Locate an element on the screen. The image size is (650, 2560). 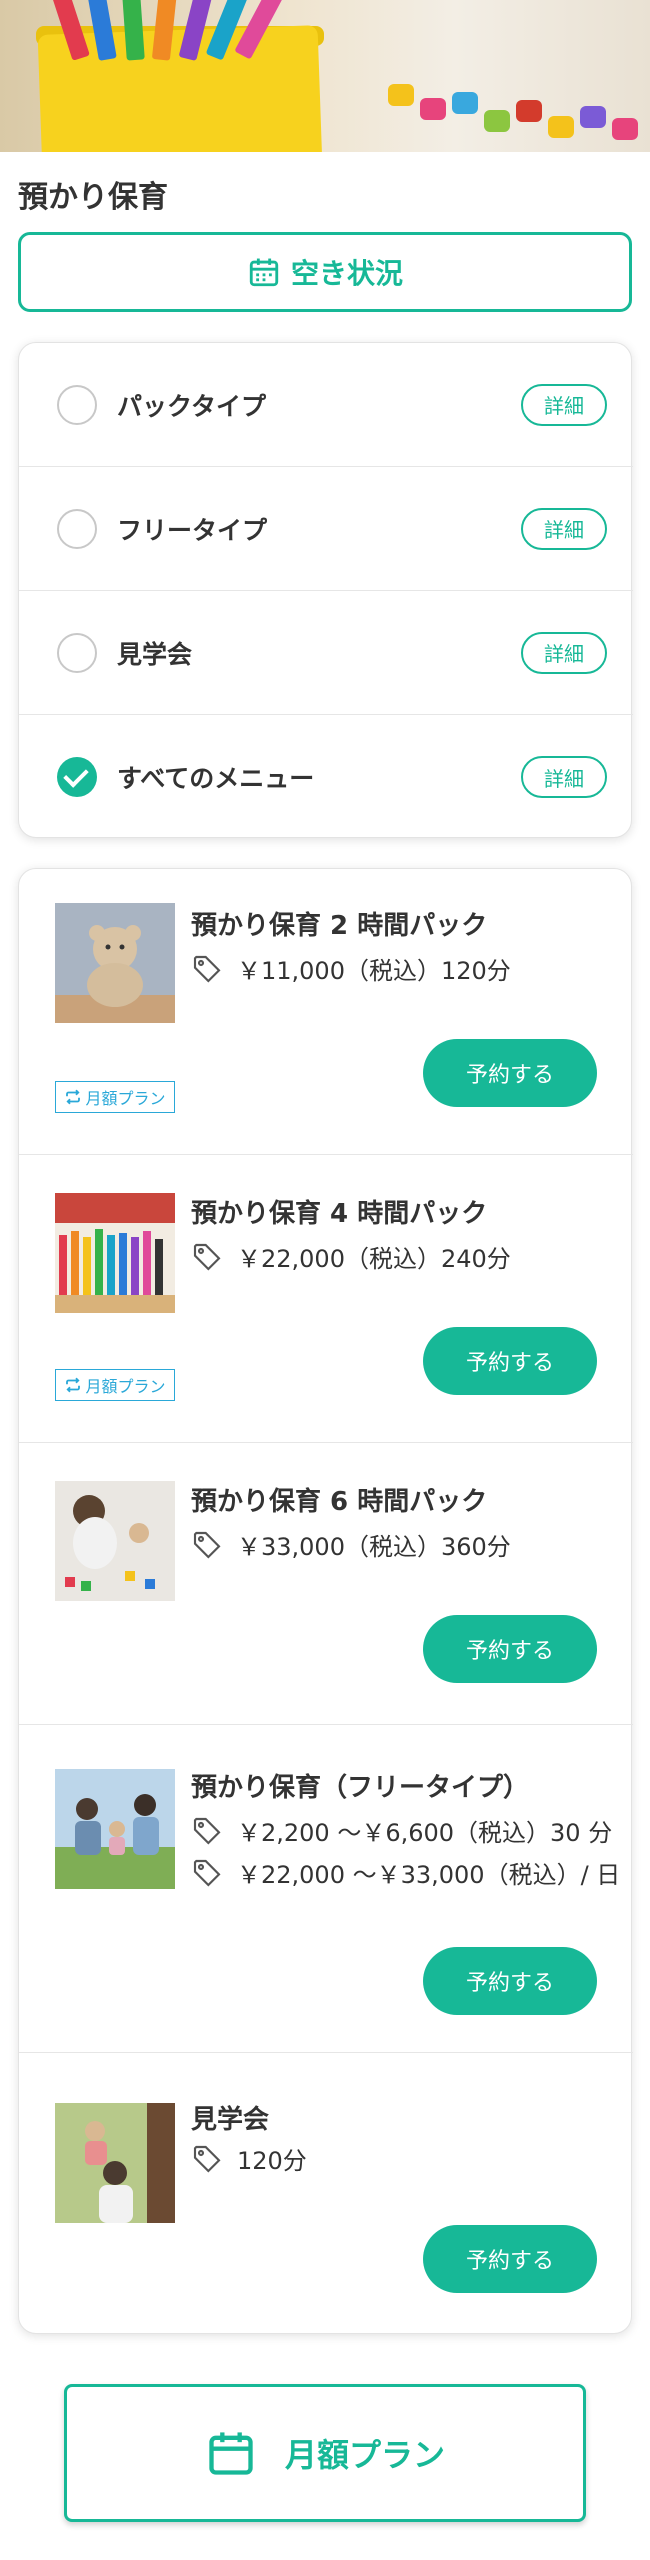
menu-item-title: 見学会 is located at coordinates (230, 2120).